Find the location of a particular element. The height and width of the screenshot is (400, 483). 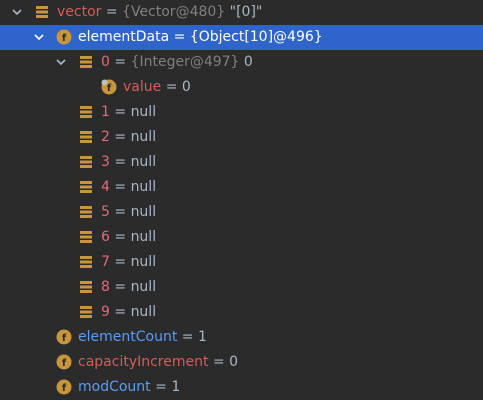

tree-row-elementdata: f elementData = {Object[10]@496} is located at coordinates (241, 37).